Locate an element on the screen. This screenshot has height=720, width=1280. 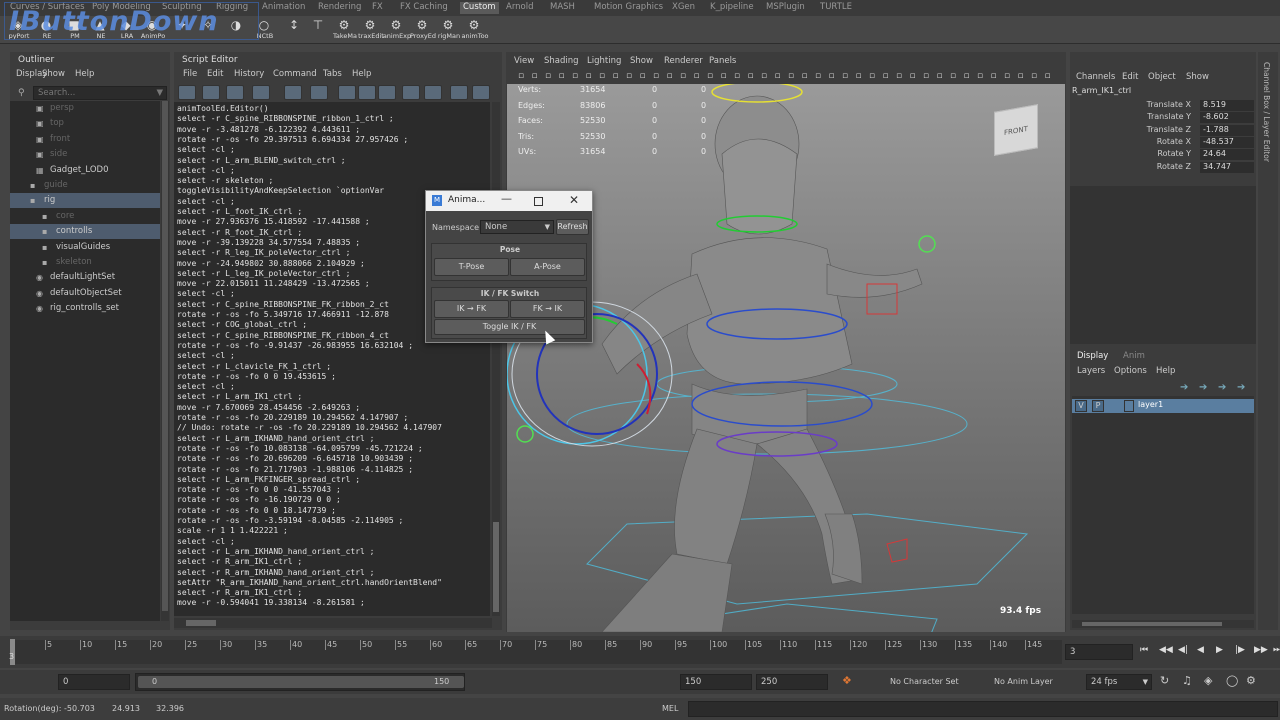
script-menu-help: Help is located at coordinates (361, 74).